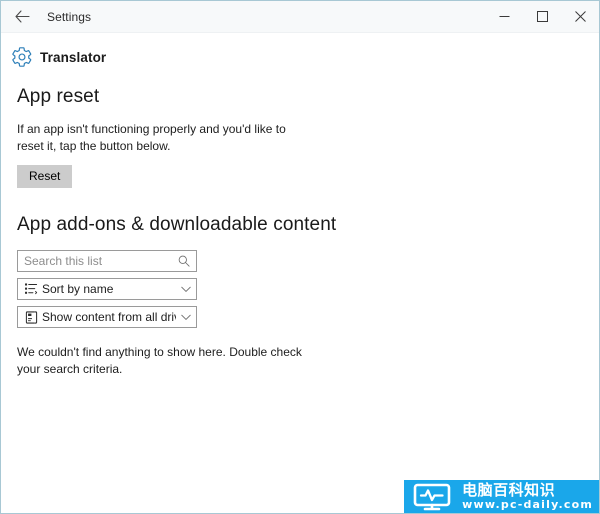 The width and height of the screenshot is (600, 514). I want to click on close-button, so click(580, 16).